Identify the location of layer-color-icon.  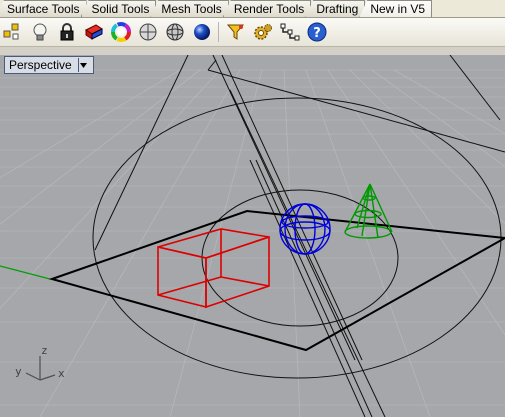
(93, 32).